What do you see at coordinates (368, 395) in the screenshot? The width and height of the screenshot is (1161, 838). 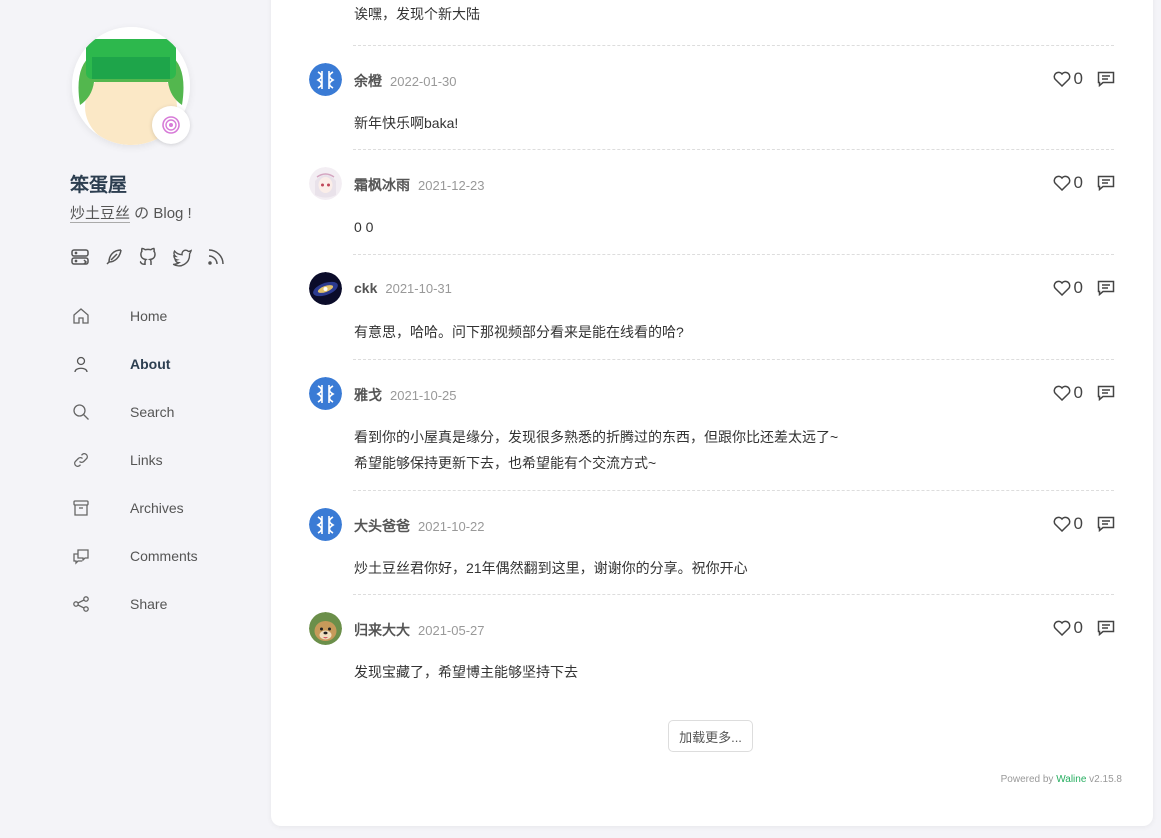 I see `comment-author-name: 雅戈` at bounding box center [368, 395].